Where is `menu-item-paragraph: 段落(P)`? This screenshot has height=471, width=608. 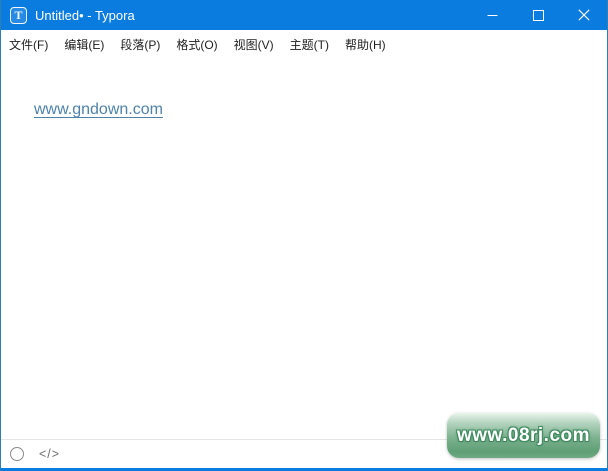
menu-item-paragraph: 段落(P) is located at coordinates (140, 44).